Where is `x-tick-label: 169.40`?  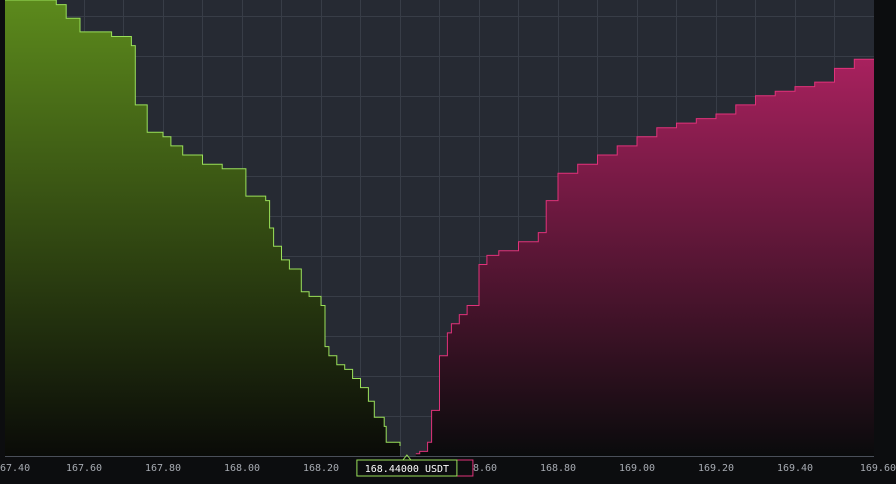 x-tick-label: 169.40 is located at coordinates (795, 468).